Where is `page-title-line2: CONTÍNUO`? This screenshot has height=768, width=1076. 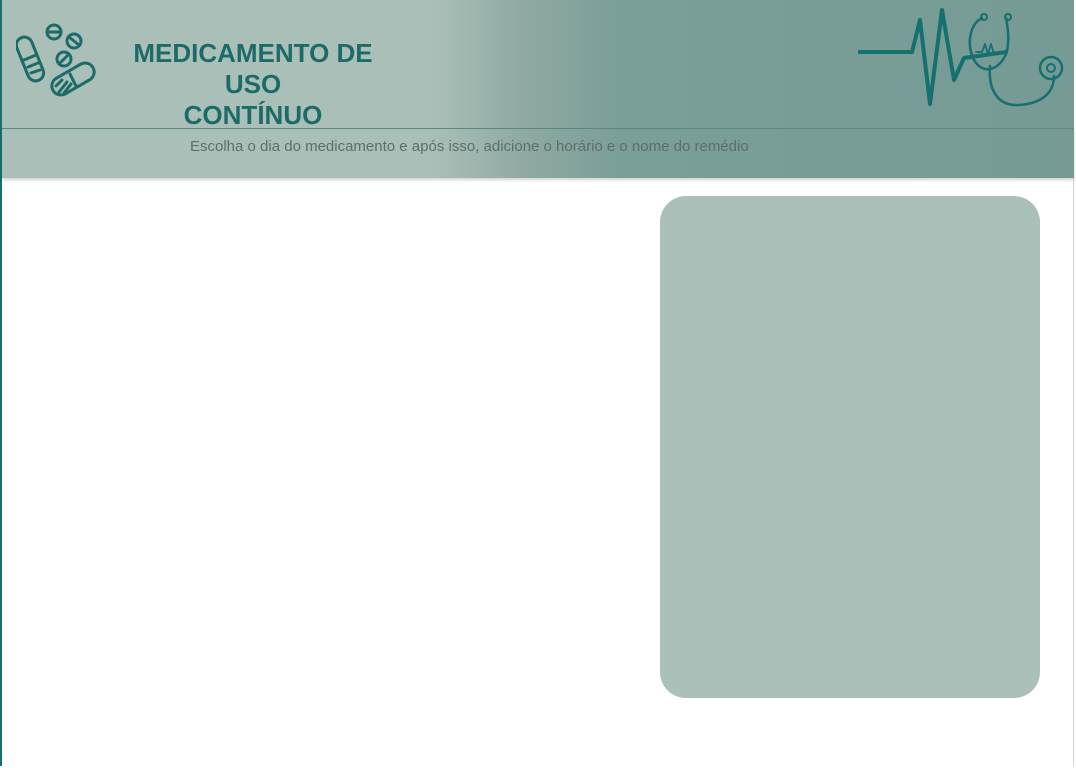
page-title-line2: CONTÍNUO is located at coordinates (253, 115).